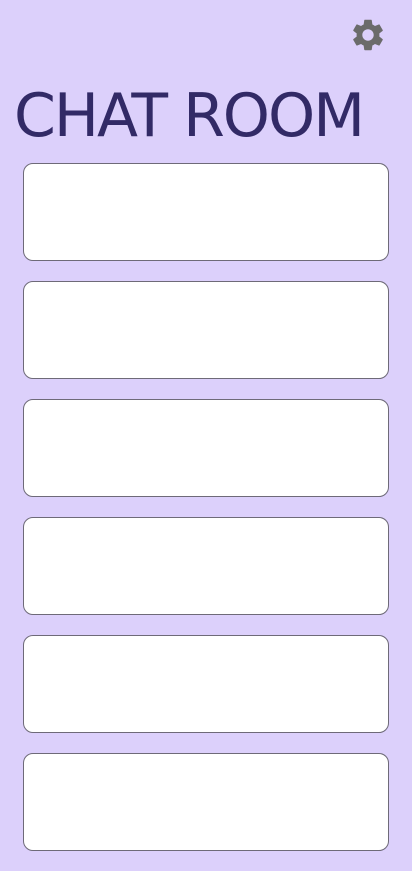 The height and width of the screenshot is (871, 412). I want to click on gear-icon, so click(368, 35).